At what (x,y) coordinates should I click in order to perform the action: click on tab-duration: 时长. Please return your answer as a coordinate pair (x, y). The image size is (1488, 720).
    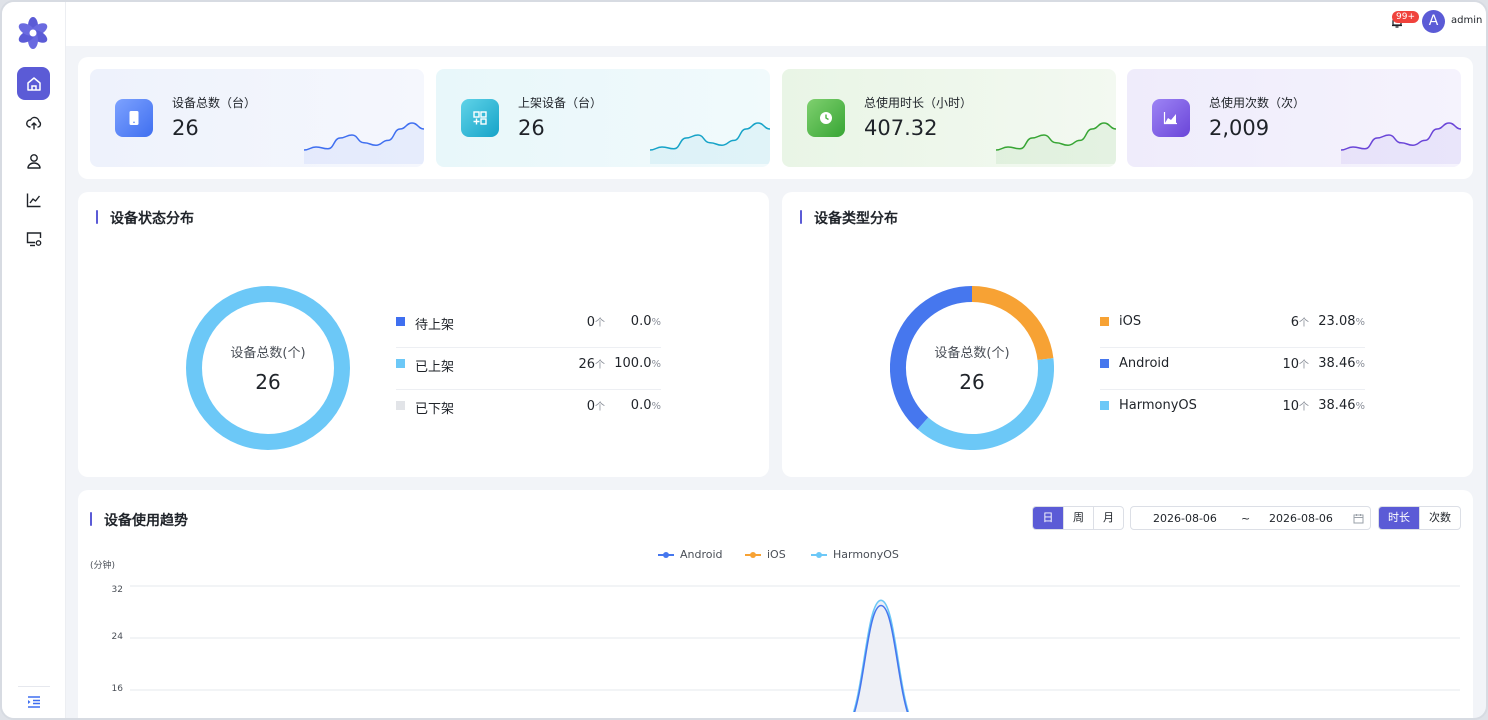
    Looking at the image, I should click on (1399, 518).